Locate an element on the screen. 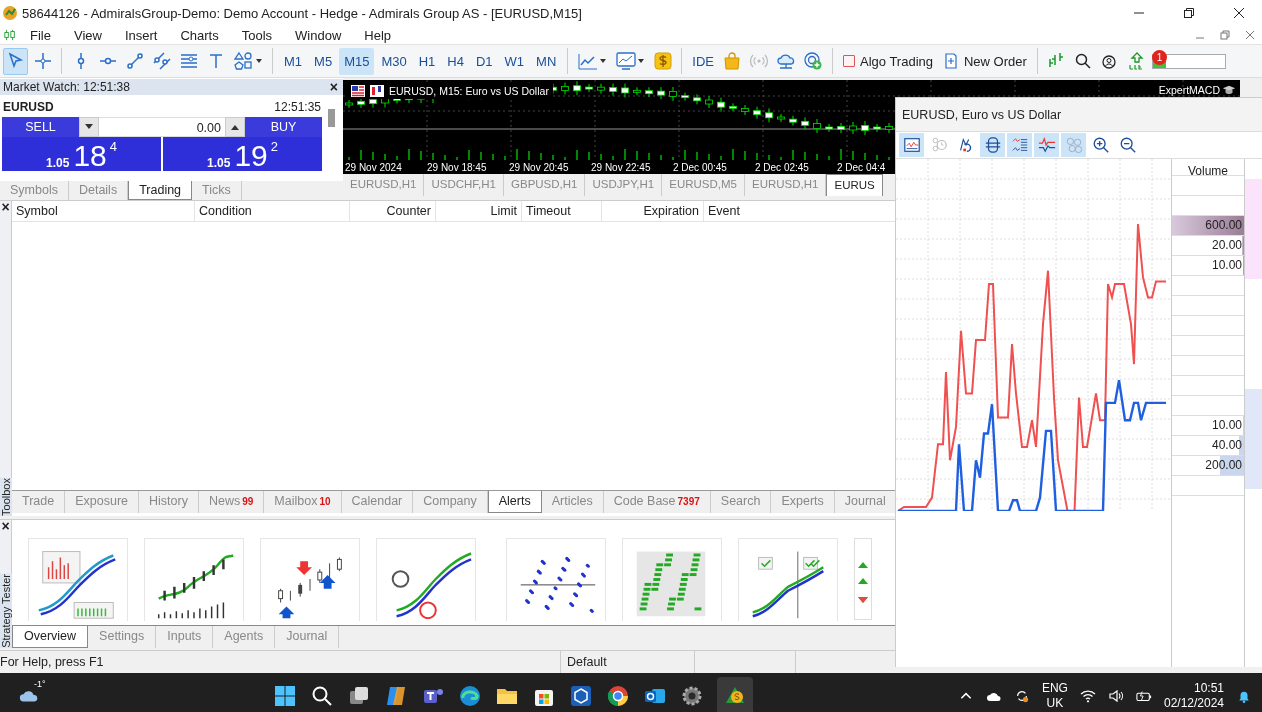  chart-type-icon is located at coordinates (377, 91).